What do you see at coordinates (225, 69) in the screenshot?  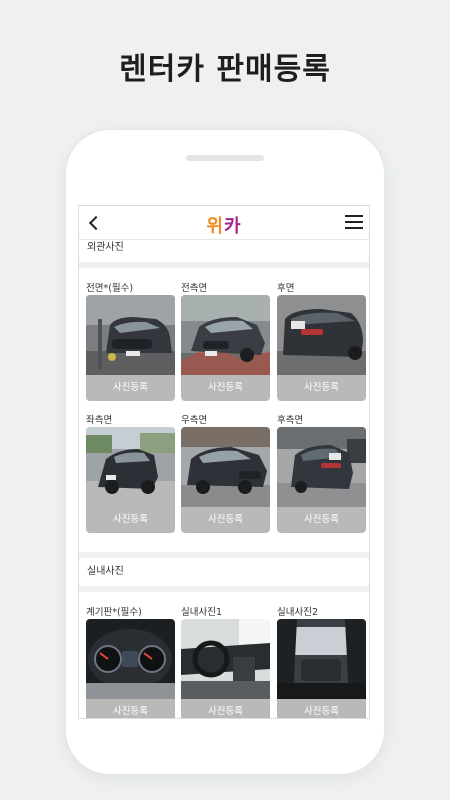 I see `promo-title: 렌터카 판매등록` at bounding box center [225, 69].